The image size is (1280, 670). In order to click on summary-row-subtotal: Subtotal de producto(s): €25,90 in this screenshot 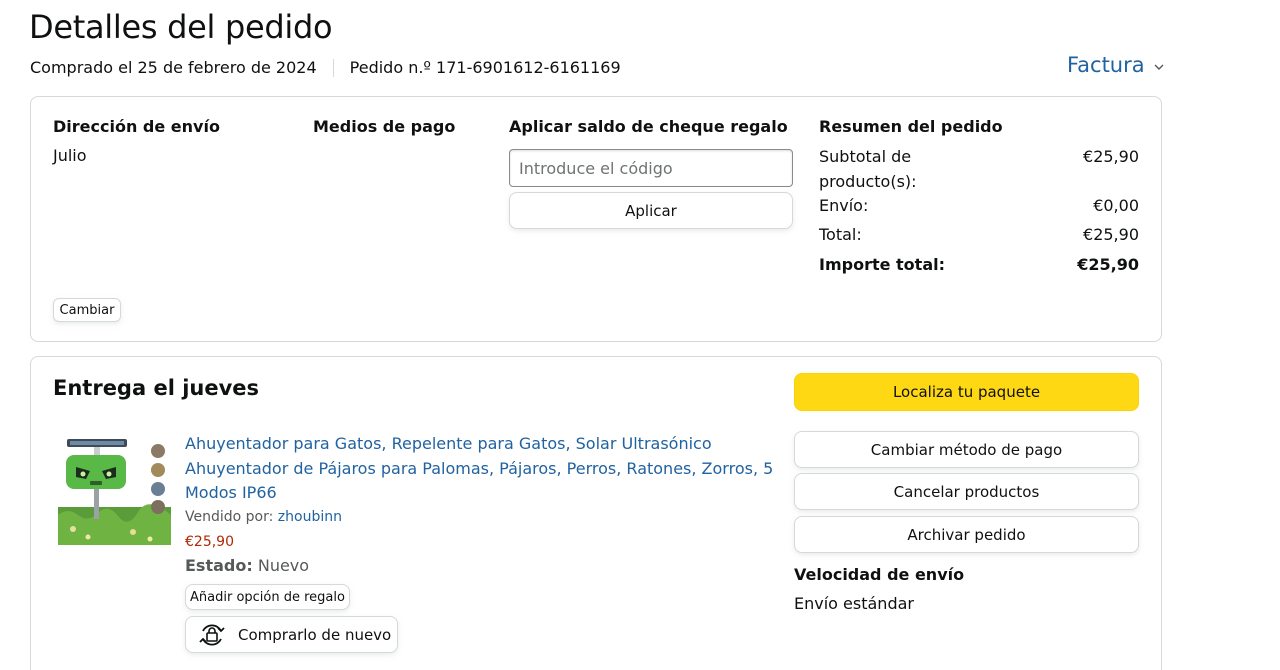, I will do `click(979, 169)`.